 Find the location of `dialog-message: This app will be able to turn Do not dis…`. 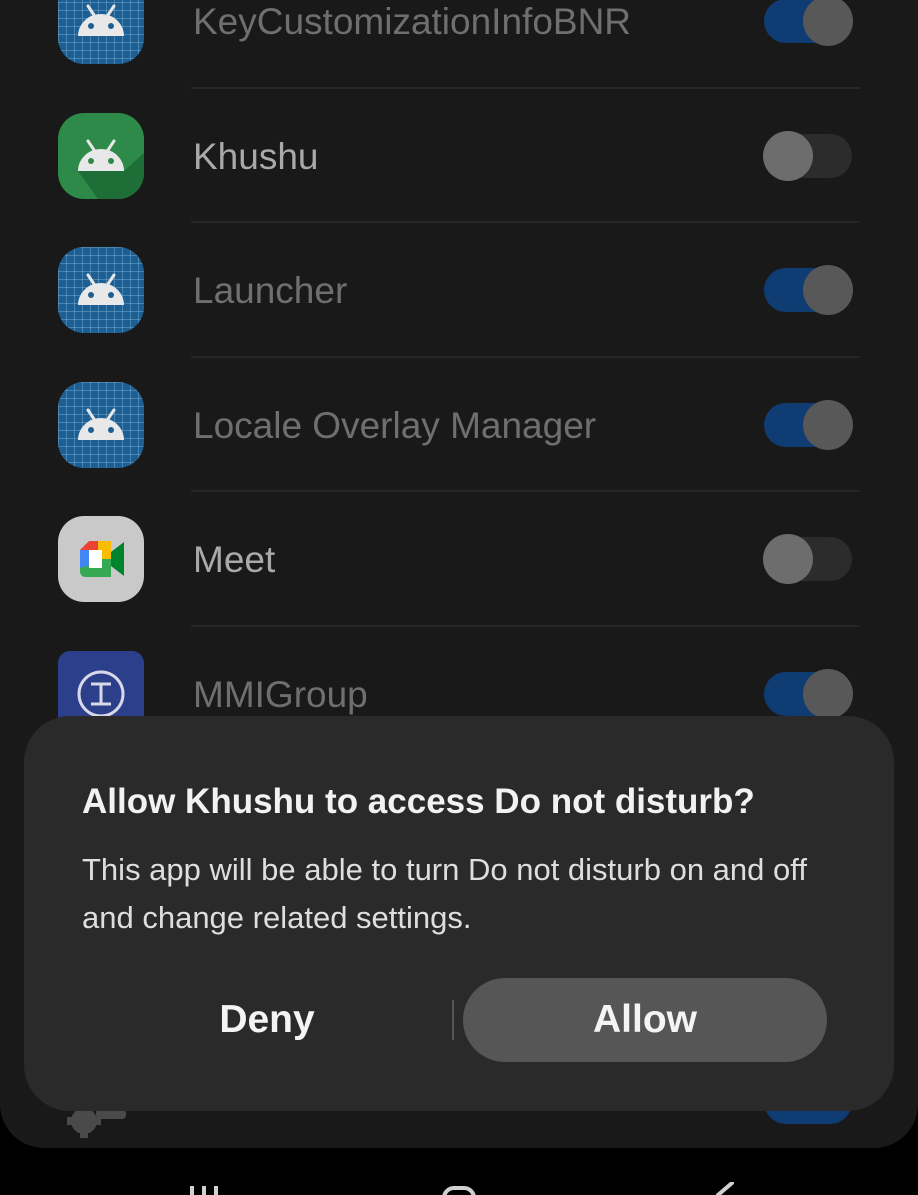

dialog-message: This app will be able to turn Do not dis… is located at coordinates (444, 893).